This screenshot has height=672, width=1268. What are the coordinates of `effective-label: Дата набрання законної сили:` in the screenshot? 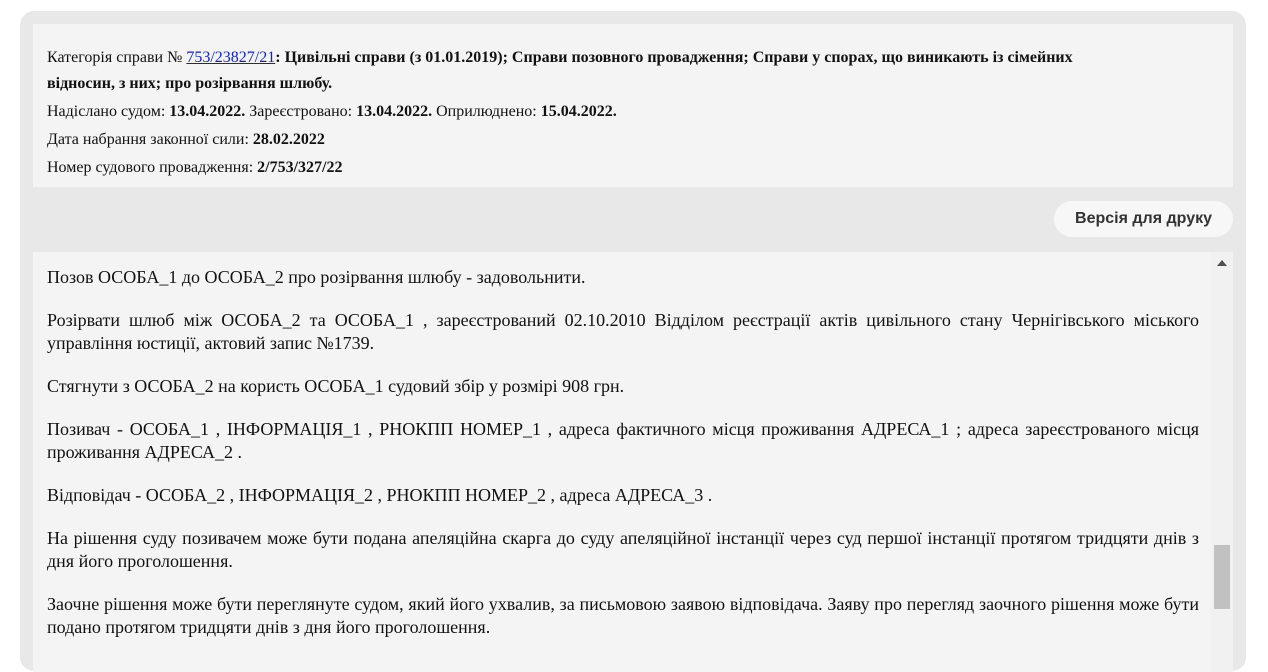 It's located at (148, 139).